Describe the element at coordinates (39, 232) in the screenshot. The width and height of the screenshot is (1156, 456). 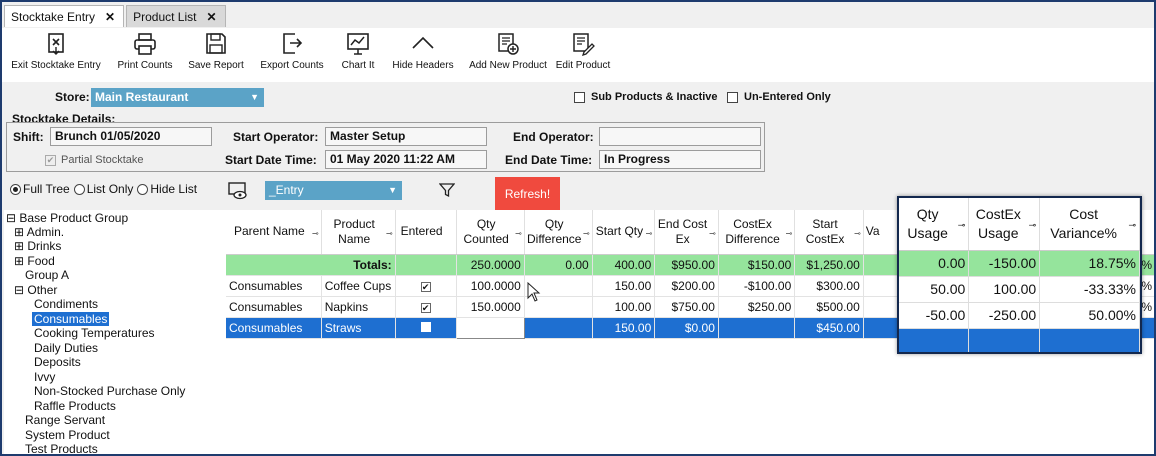
I see `tree-node-admin: ⊞ Admin.` at that location.